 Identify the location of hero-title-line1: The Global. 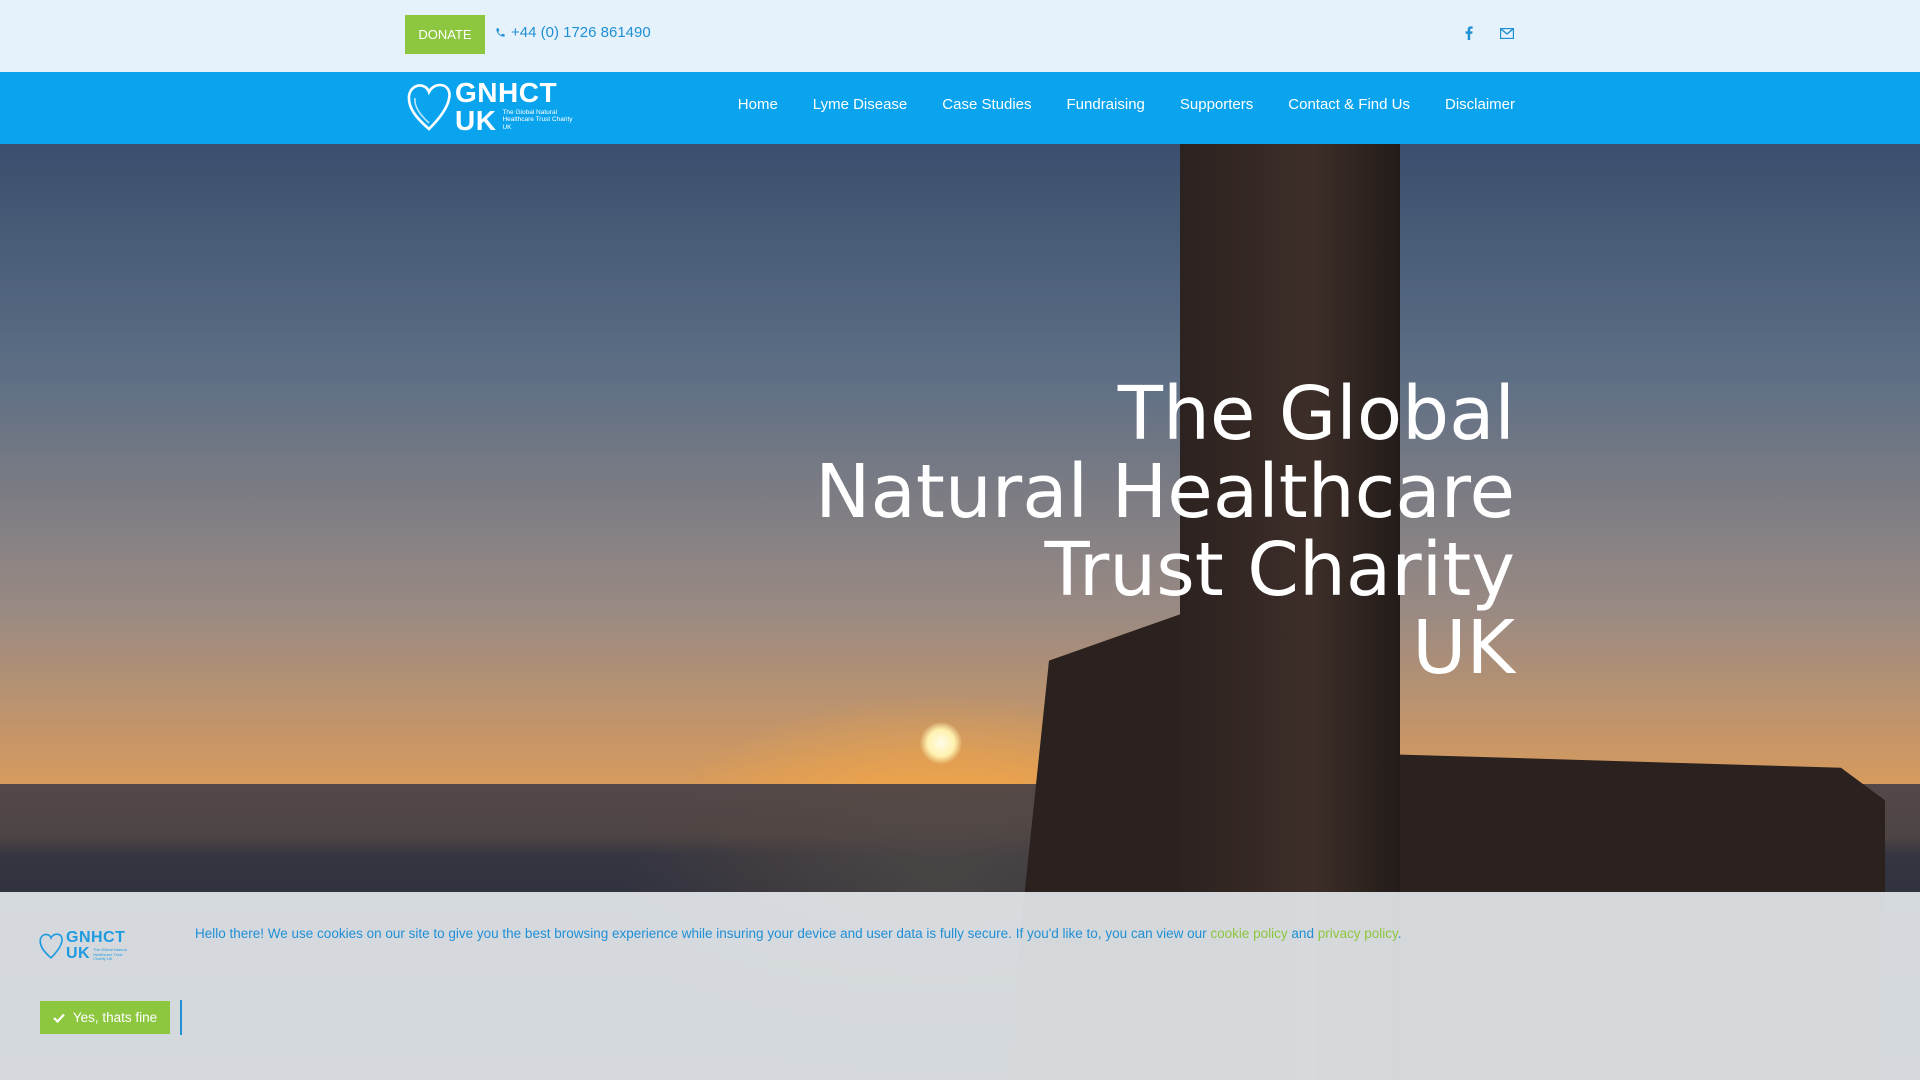
(1316, 414).